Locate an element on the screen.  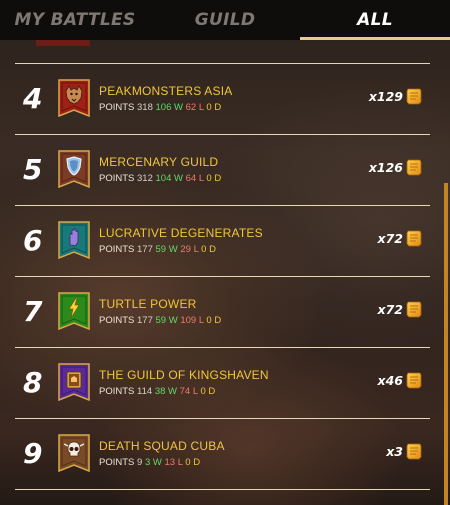
guild-stats: POINTS 318 106 W 62 L 0 D is located at coordinates (160, 107).